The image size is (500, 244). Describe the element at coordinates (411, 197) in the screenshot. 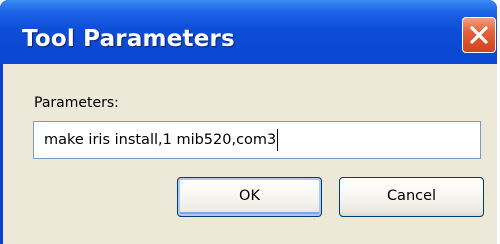

I see `cancel-button: Cancel` at that location.